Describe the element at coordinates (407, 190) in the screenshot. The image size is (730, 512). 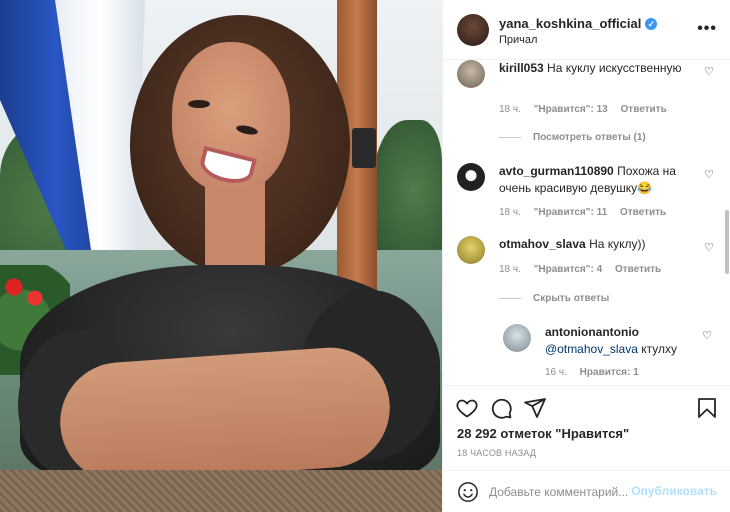
I see `photo-trees-right` at that location.